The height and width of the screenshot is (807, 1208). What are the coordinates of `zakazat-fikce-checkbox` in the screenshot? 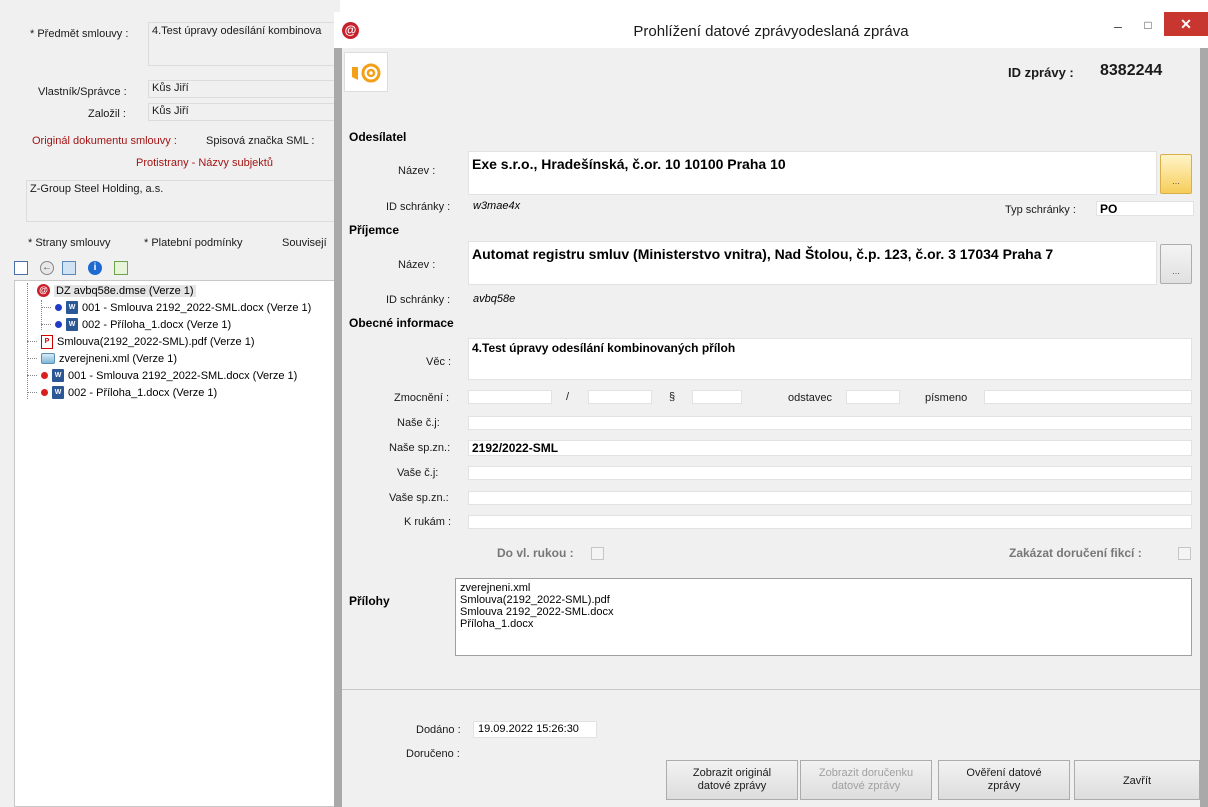 It's located at (1184, 553).